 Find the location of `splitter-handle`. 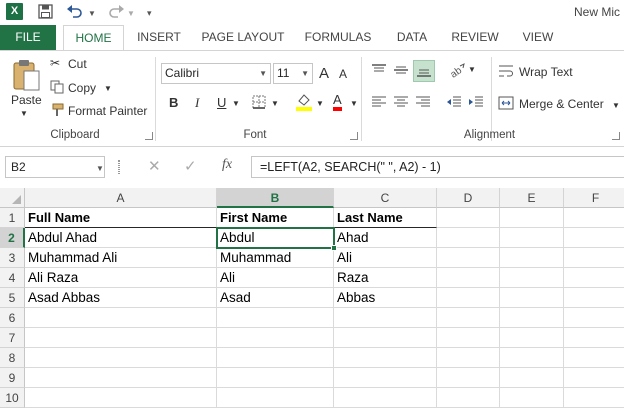

splitter-handle is located at coordinates (119, 167).